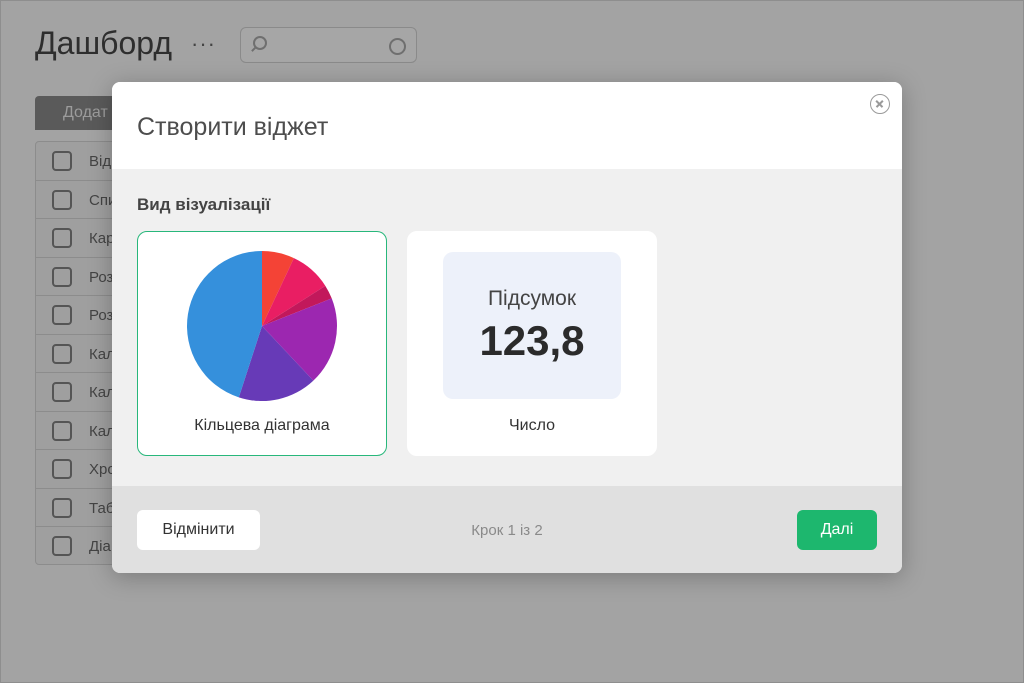  What do you see at coordinates (62, 507) in the screenshot?
I see `table-icon` at bounding box center [62, 507].